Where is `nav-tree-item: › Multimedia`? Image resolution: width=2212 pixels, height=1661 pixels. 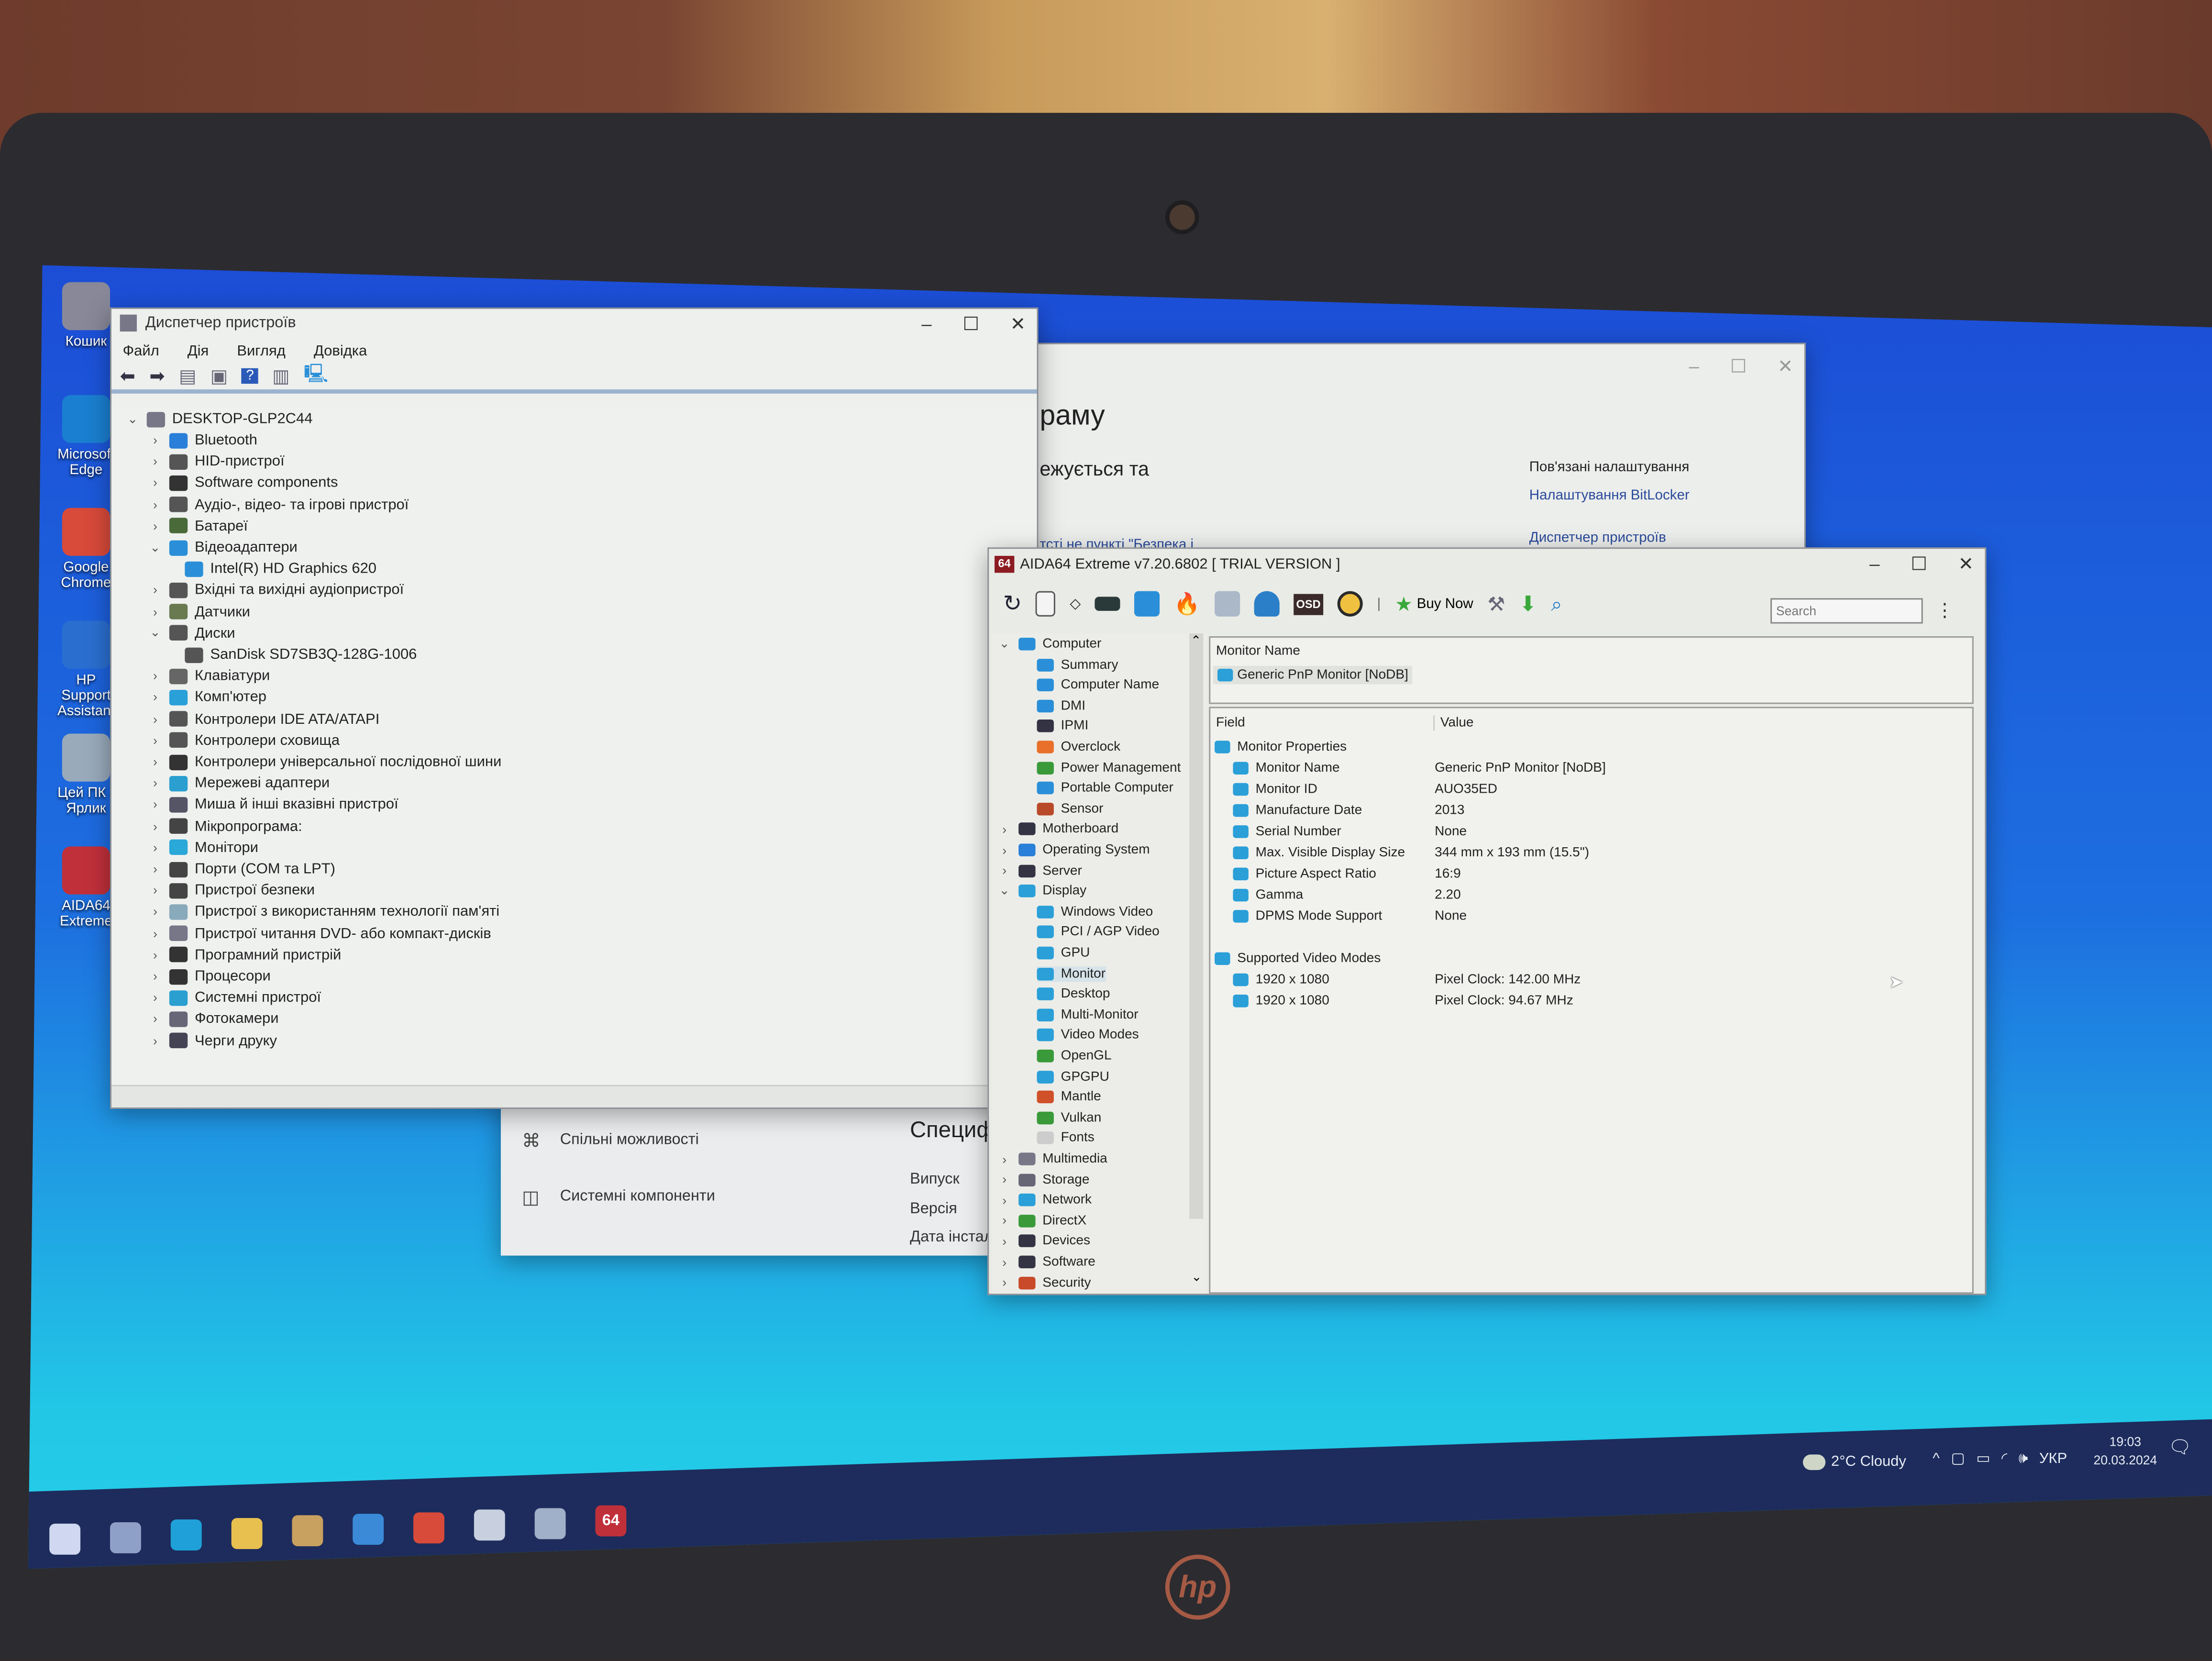
nav-tree-item: › Multimedia is located at coordinates (1052, 1159).